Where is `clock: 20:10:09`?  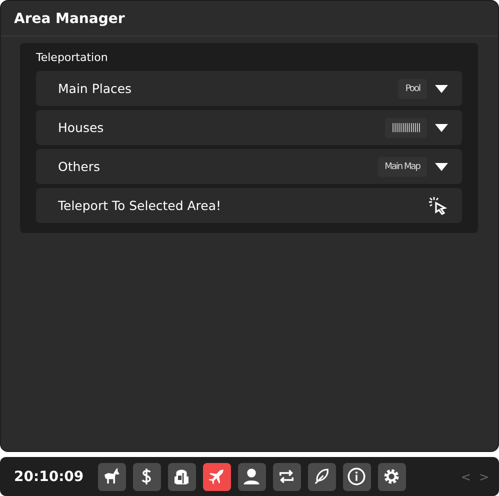 clock: 20:10:09 is located at coordinates (49, 476).